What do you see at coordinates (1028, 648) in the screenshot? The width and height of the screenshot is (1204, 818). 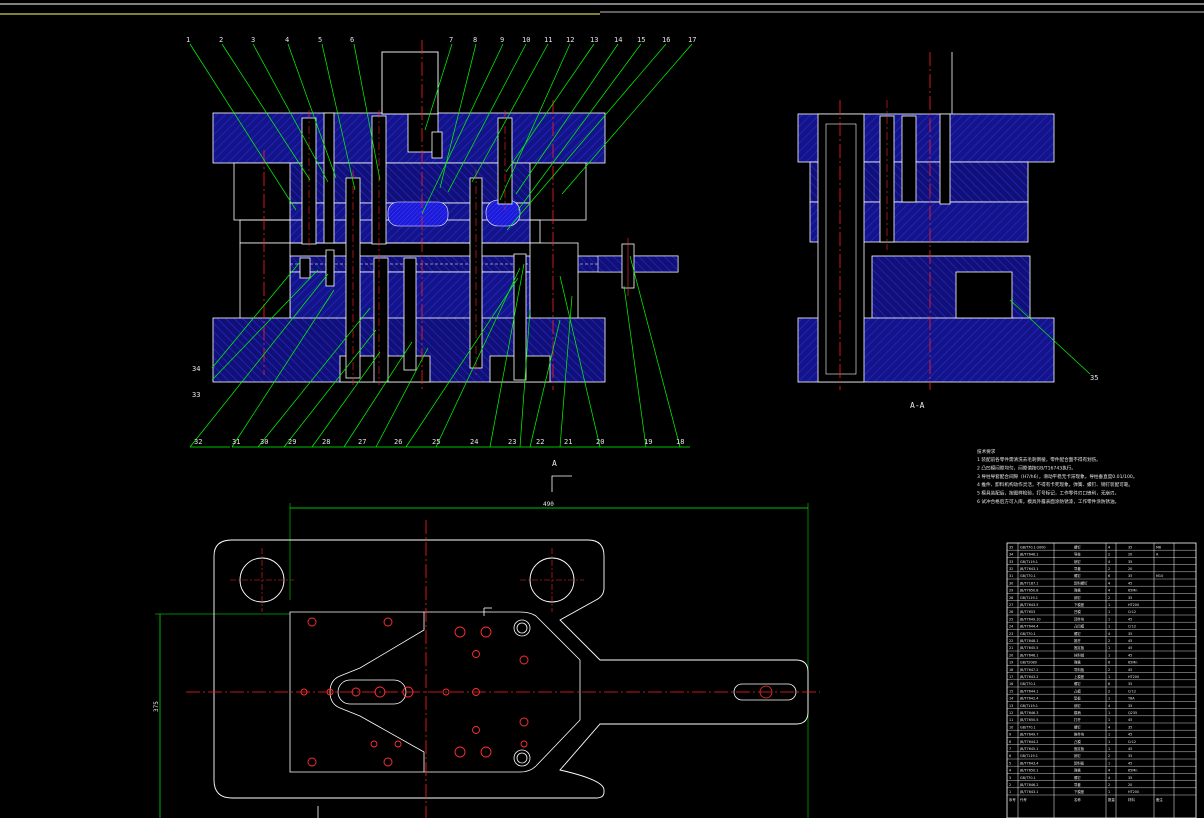 I see `bom-cell: JB/T7645.5` at bounding box center [1028, 648].